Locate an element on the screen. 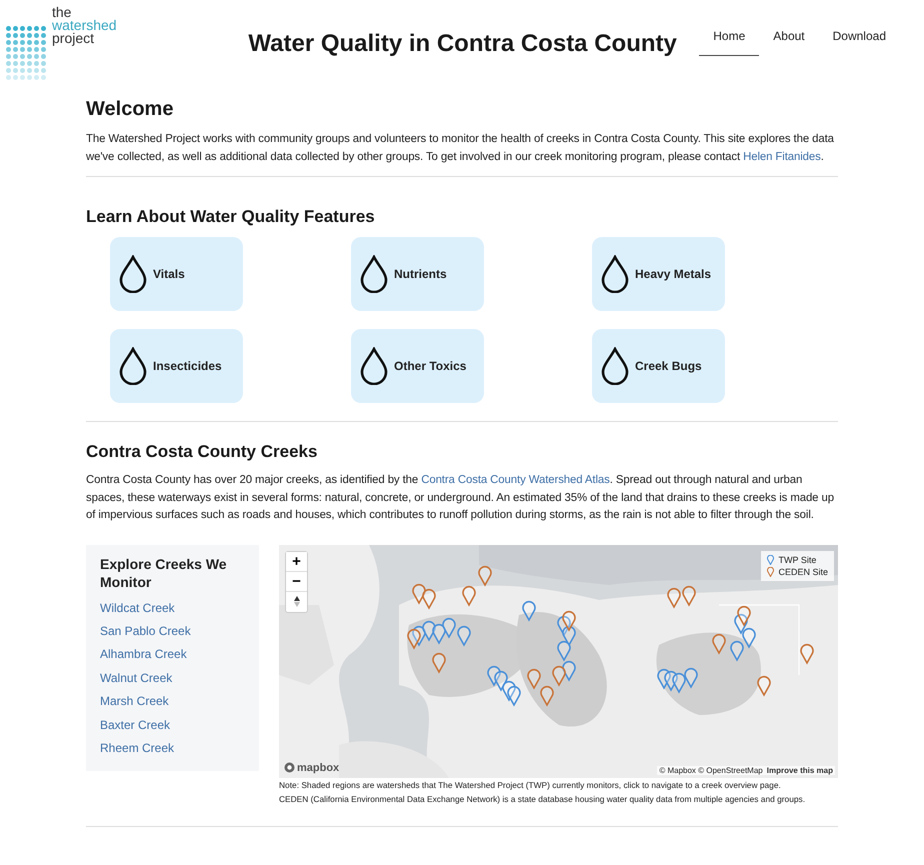  nav-link: About is located at coordinates (789, 41).